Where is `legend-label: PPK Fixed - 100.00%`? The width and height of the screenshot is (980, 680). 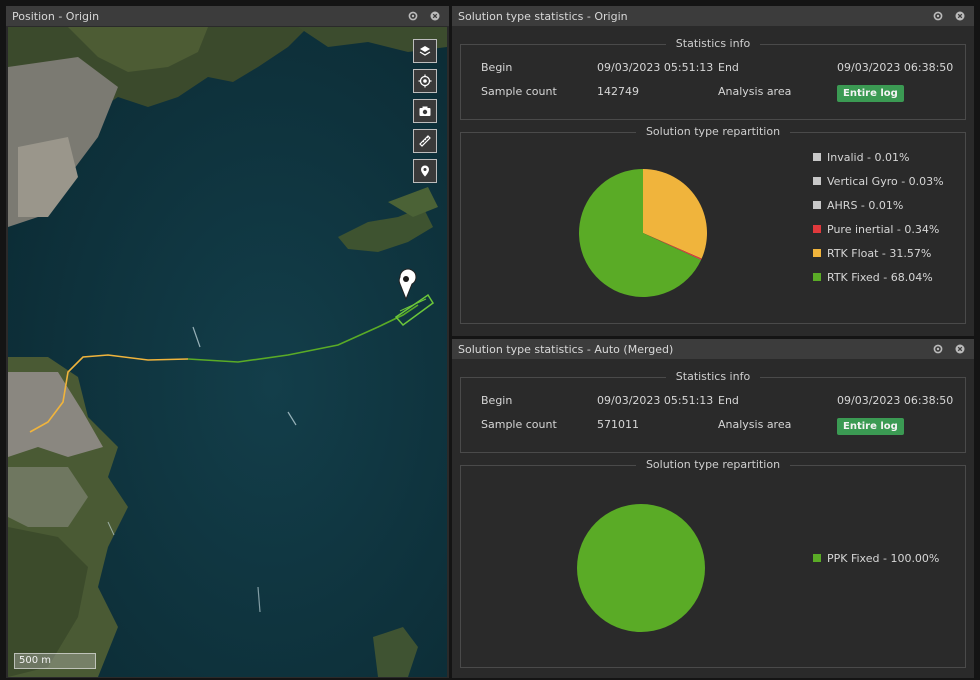
legend-label: PPK Fixed - 100.00% is located at coordinates (883, 558).